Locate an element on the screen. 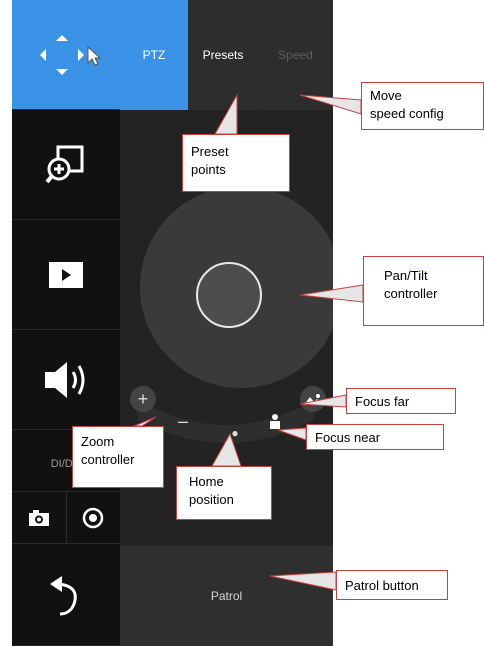 This screenshot has height=646, width=484. callout-move-speed: Move speed config is located at coordinates (422, 106).